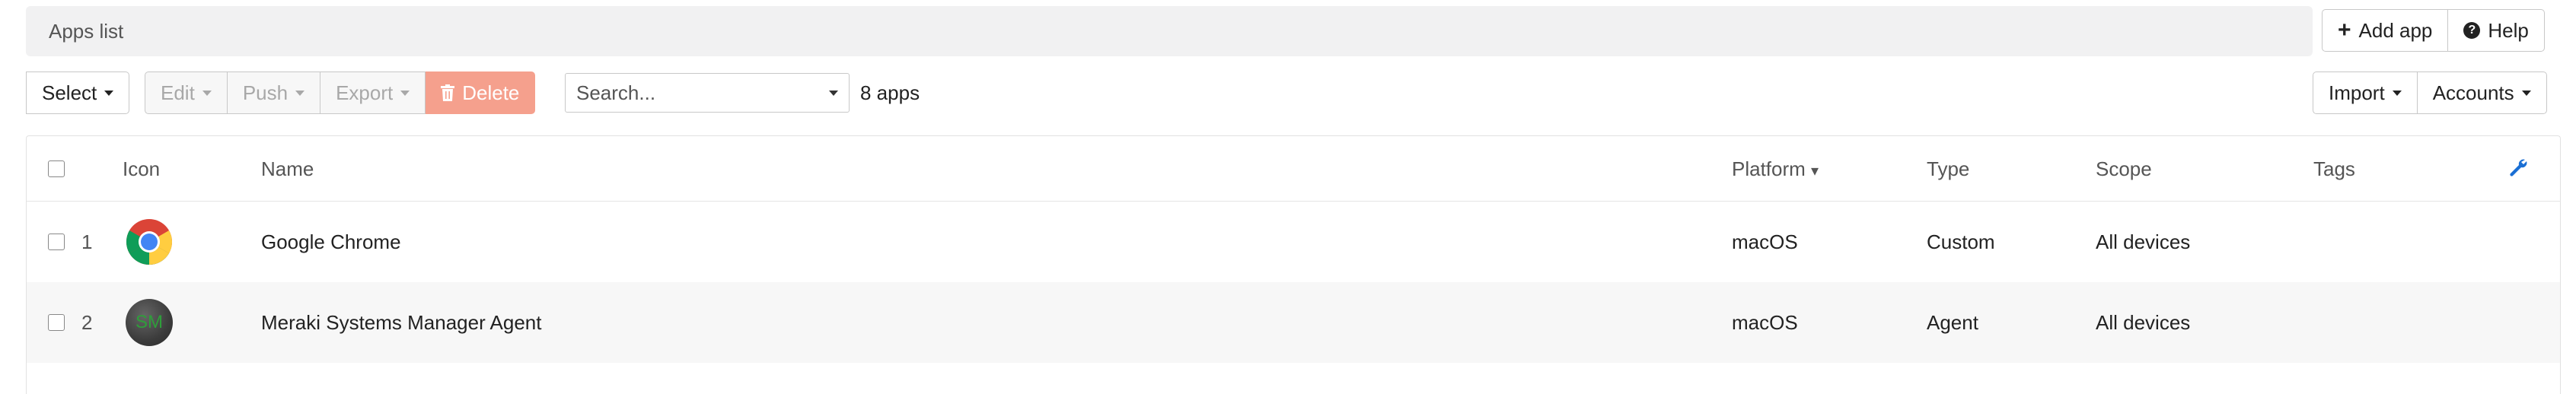 This screenshot has height=394, width=2576. What do you see at coordinates (2473, 93) in the screenshot?
I see `accounts-label: Accounts` at bounding box center [2473, 93].